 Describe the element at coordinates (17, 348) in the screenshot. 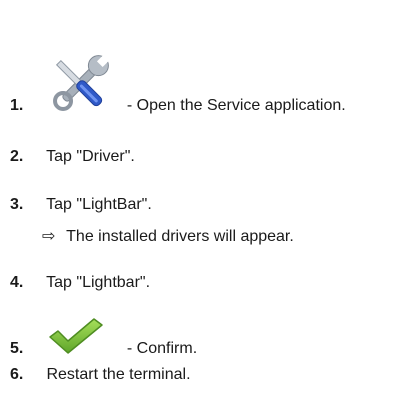

I see `step-number: 5.` at that location.